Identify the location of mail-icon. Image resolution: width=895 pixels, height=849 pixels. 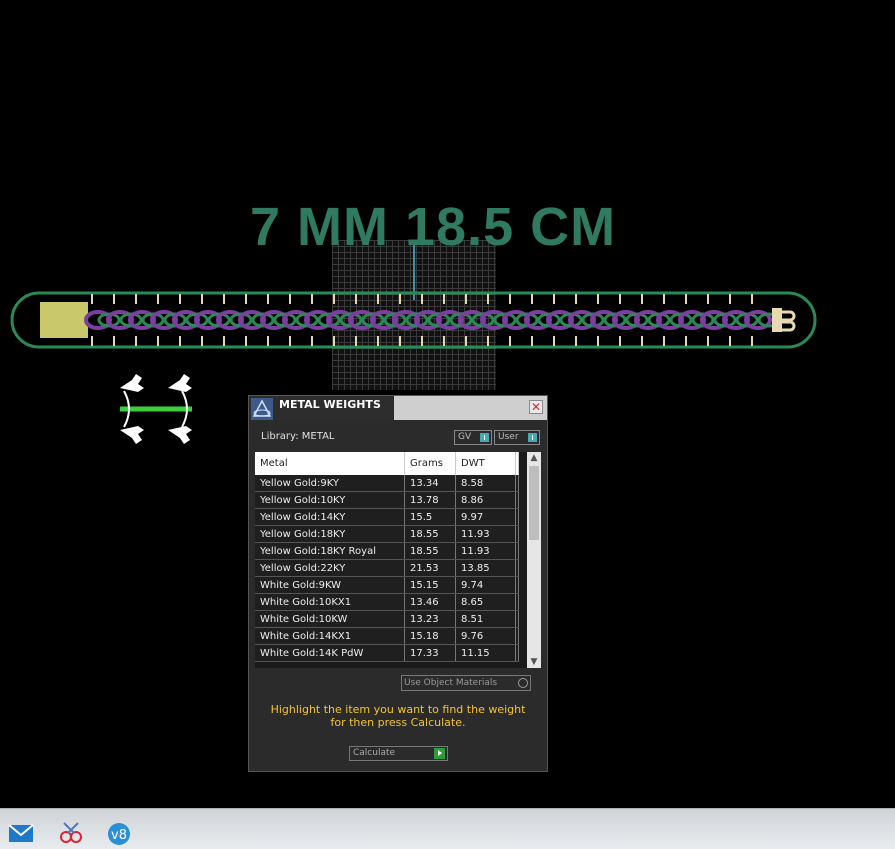
(21, 833).